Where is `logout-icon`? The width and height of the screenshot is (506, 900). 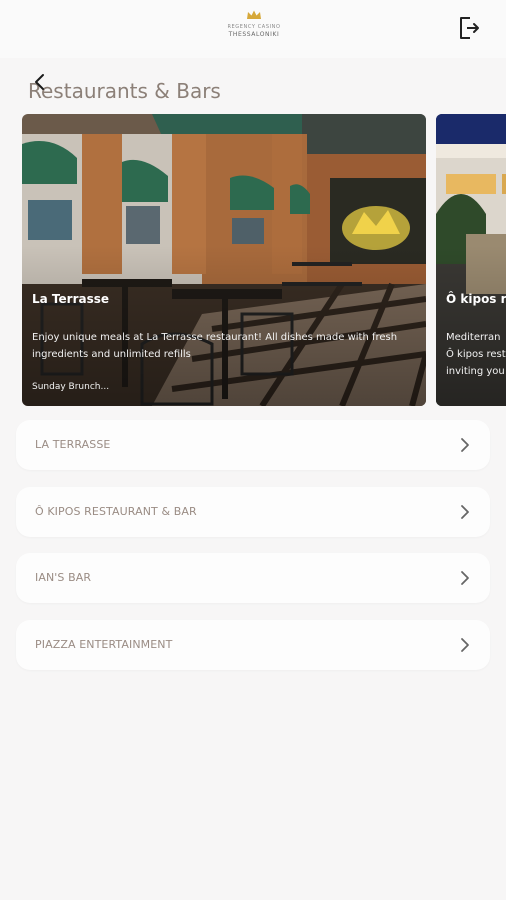
logout-icon is located at coordinates (469, 28).